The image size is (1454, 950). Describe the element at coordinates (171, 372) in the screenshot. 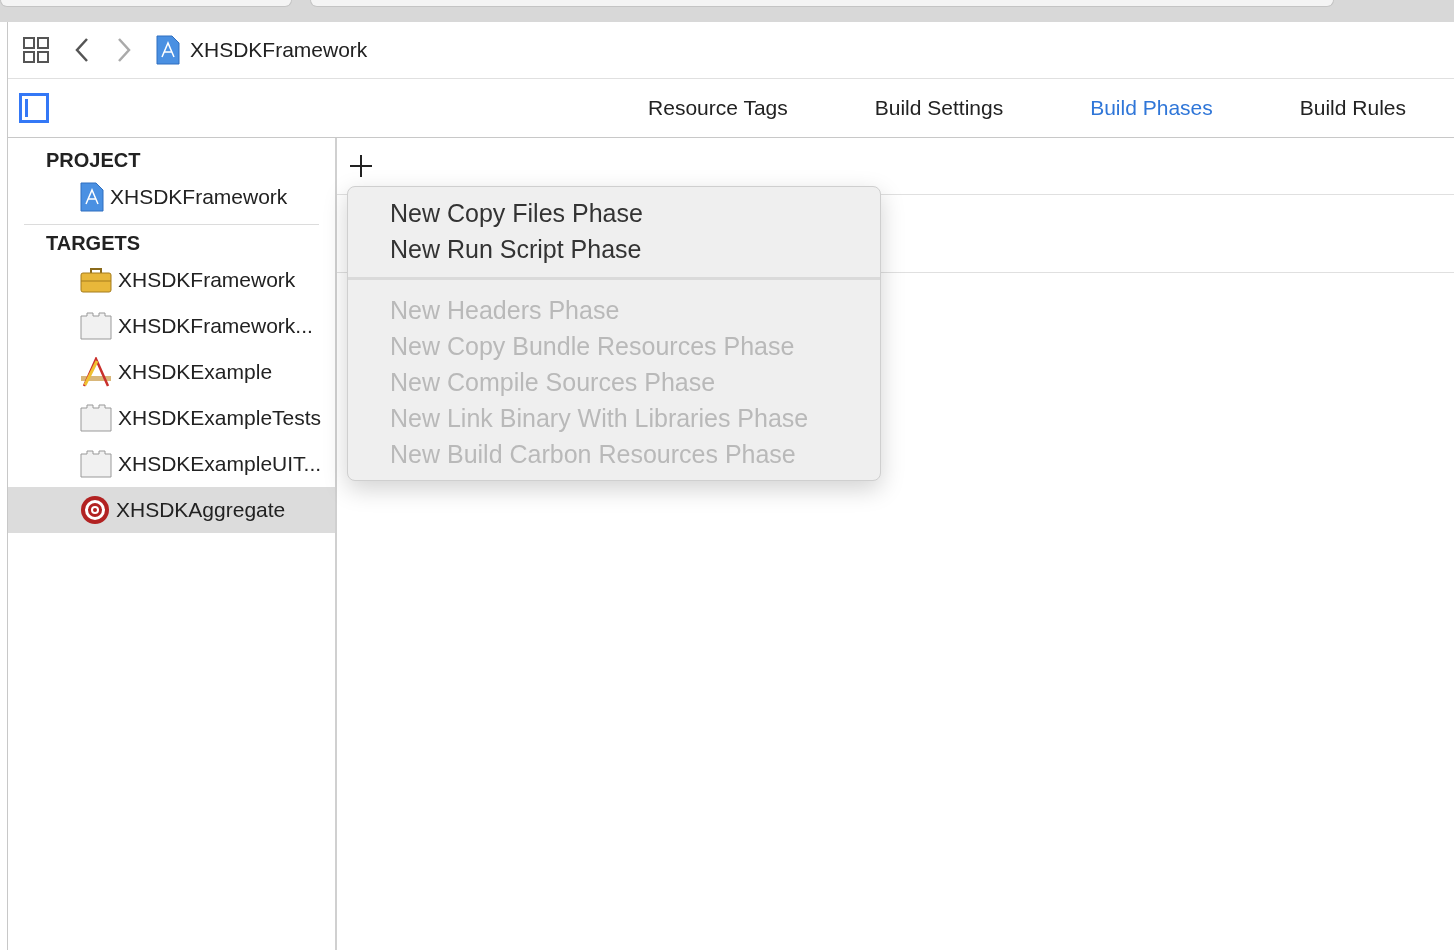

I see `sidebar-item: XHSDKExample` at that location.